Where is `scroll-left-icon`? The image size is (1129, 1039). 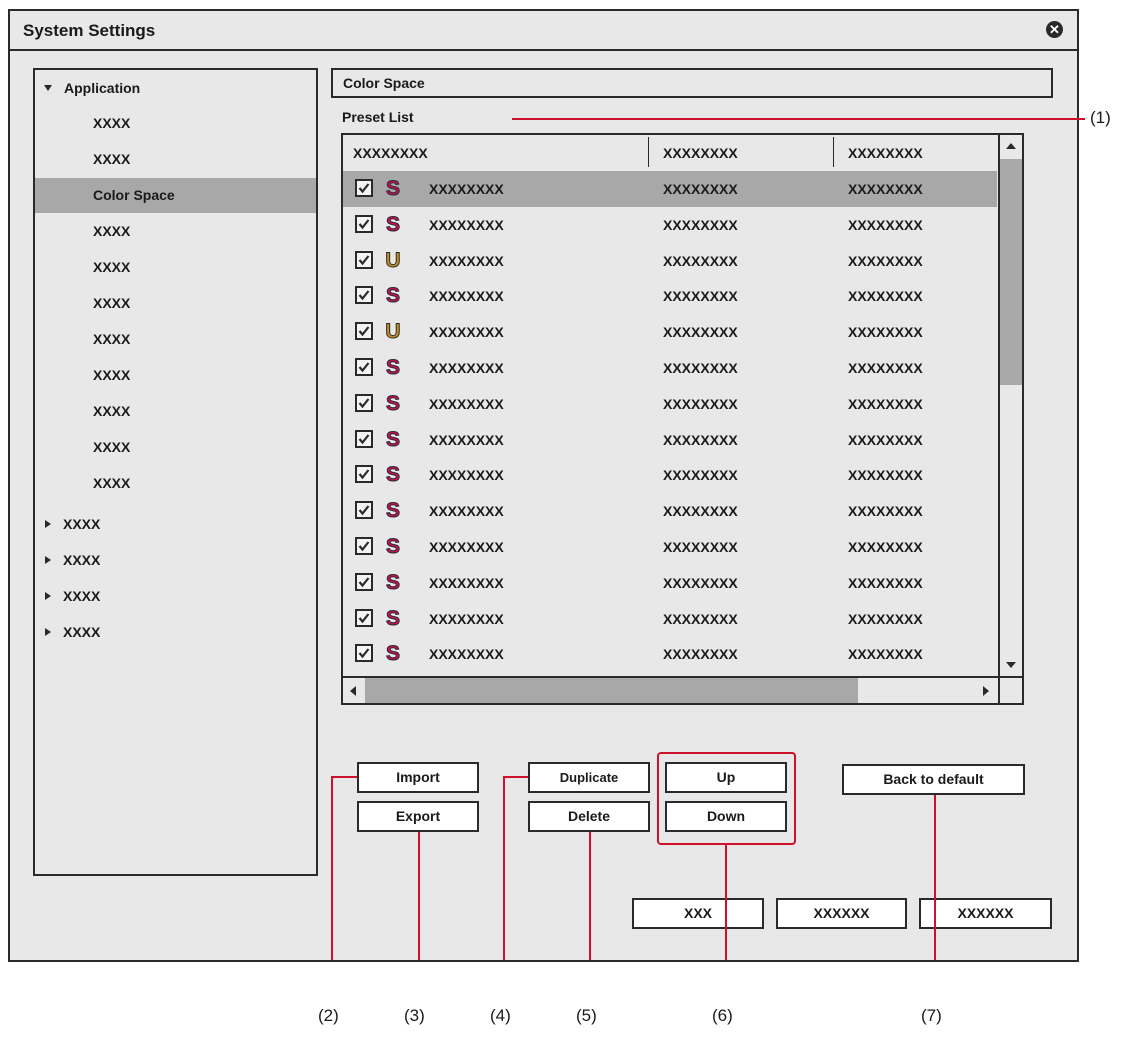
scroll-left-icon is located at coordinates (353, 691).